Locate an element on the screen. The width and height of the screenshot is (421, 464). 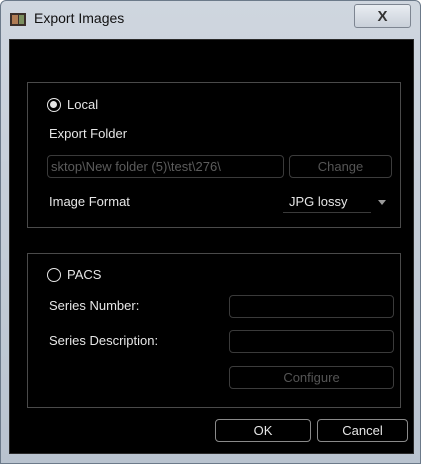
close-icon: X is located at coordinates (382, 16).